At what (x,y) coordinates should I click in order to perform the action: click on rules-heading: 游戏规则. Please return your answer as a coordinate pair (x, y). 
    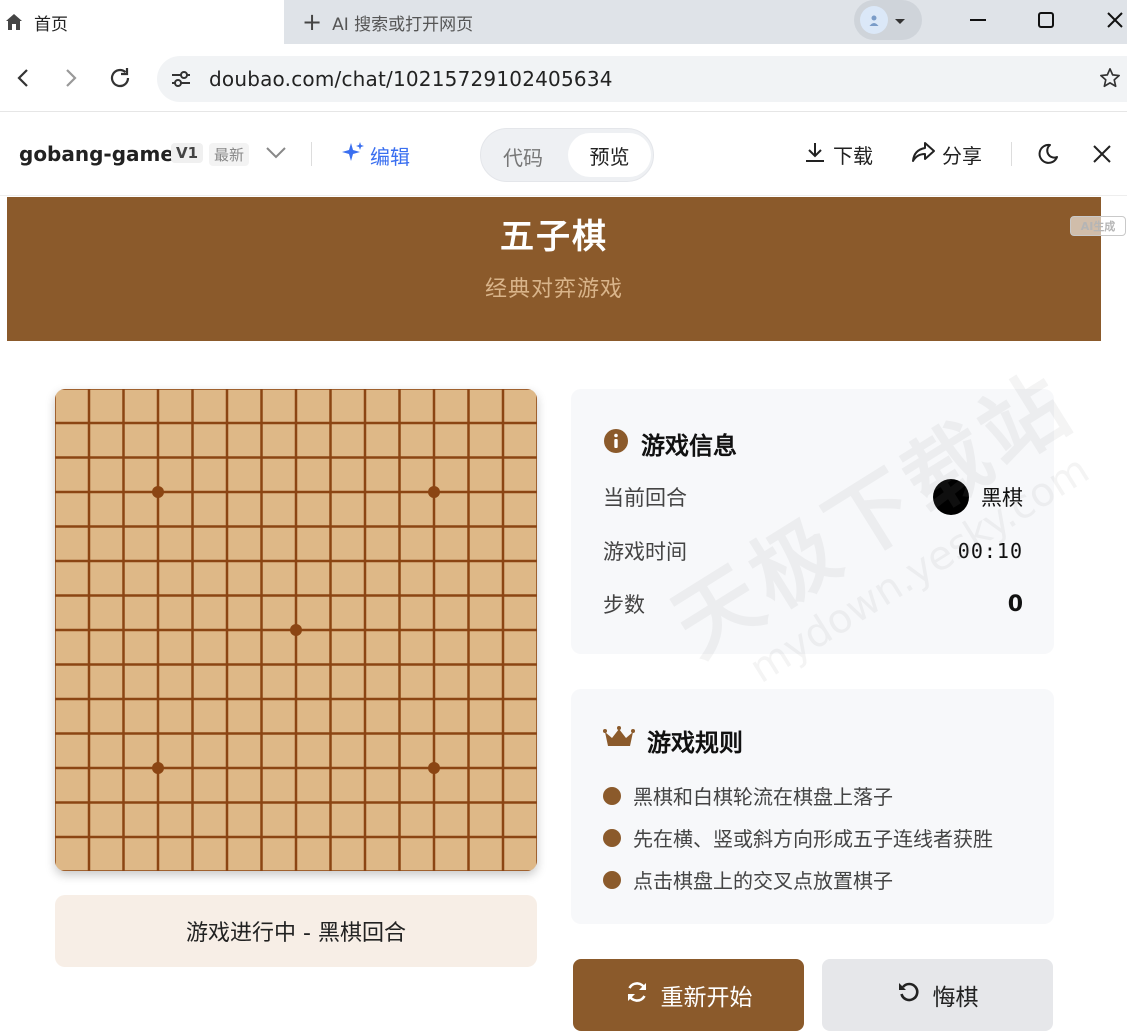
    Looking at the image, I should click on (673, 740).